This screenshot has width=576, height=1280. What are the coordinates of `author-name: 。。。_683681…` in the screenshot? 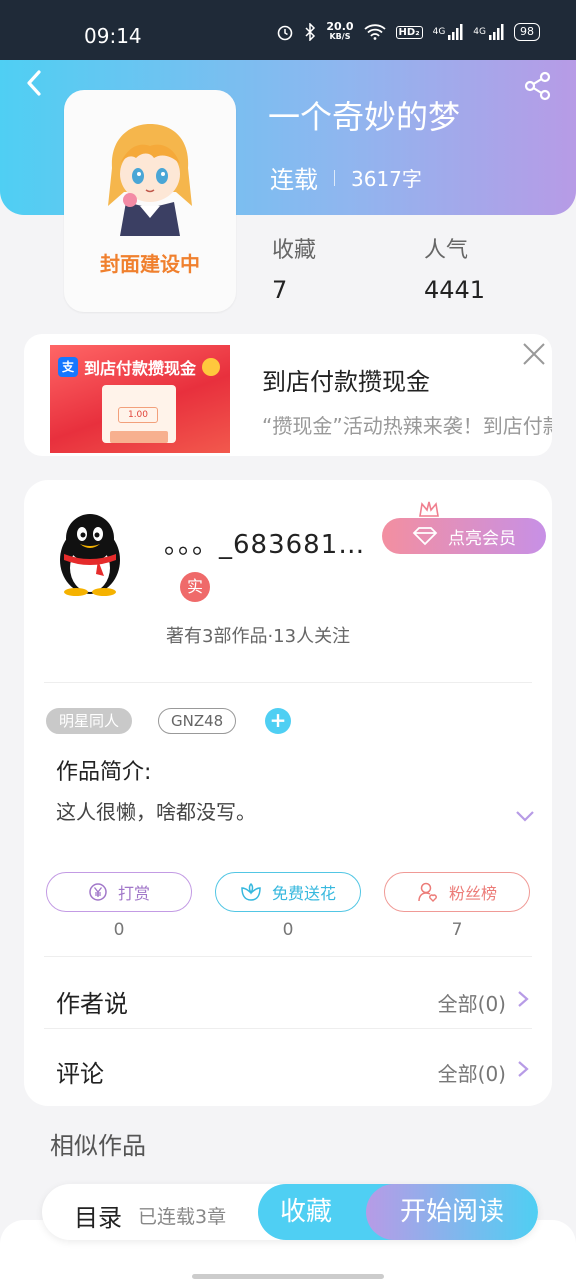 It's located at (264, 542).